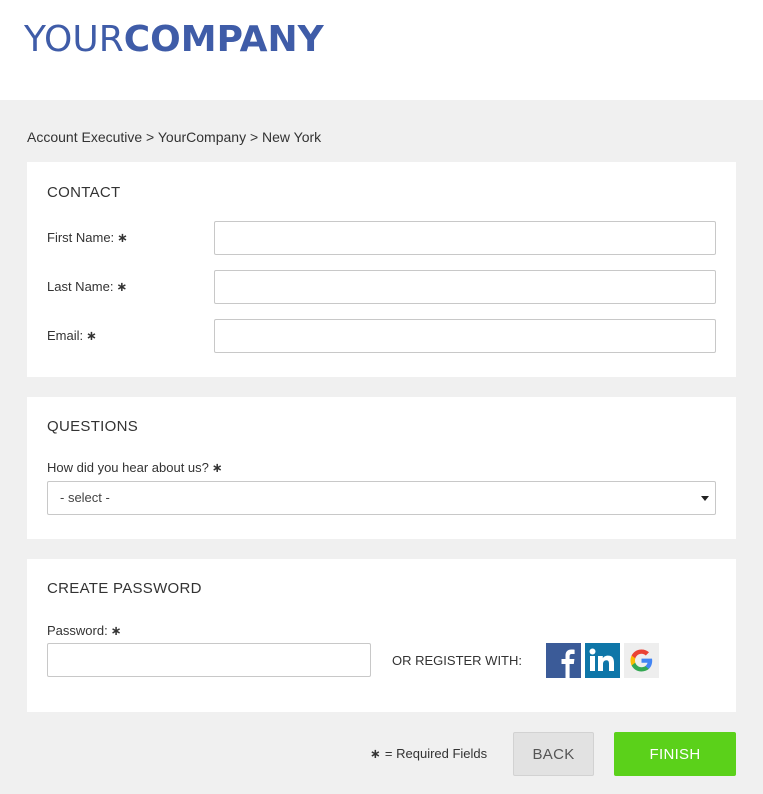  I want to click on password-label-text: Password:, so click(77, 630).